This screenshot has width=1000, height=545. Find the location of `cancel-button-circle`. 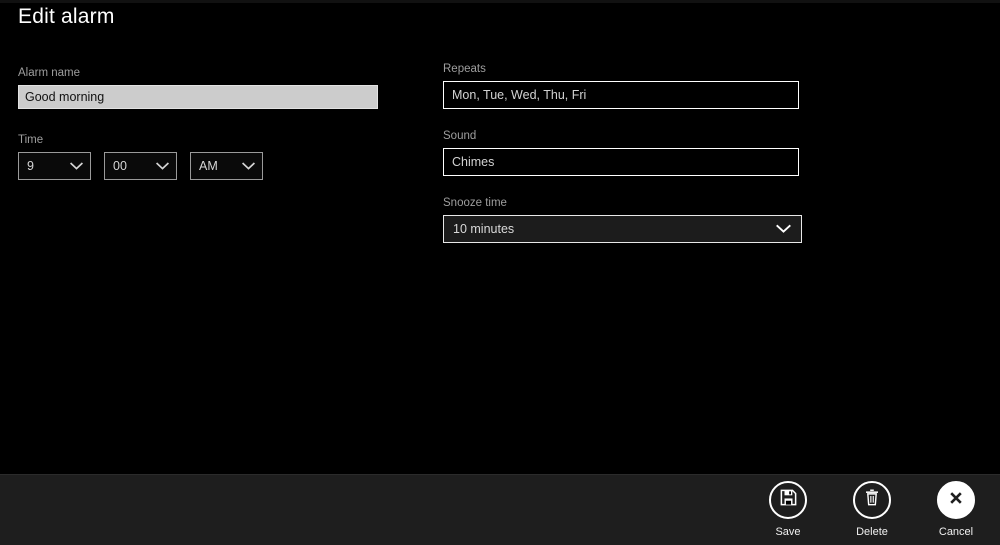

cancel-button-circle is located at coordinates (956, 500).